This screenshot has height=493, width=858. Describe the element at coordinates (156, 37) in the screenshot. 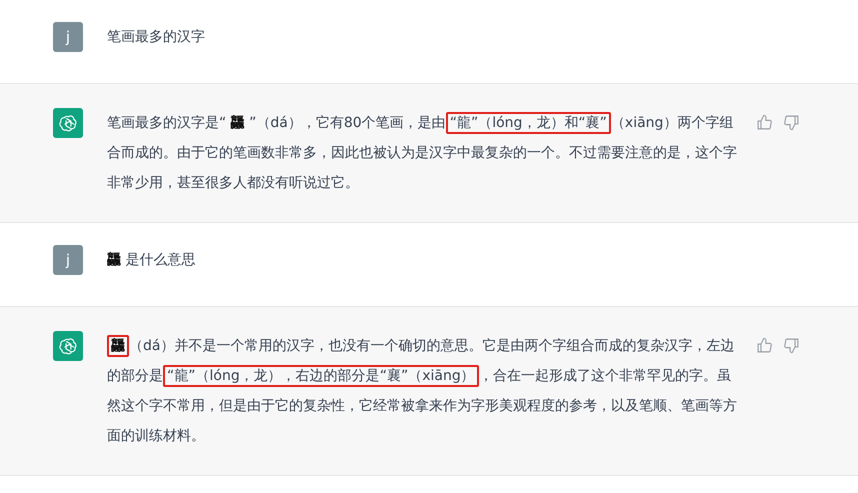

I see `message-text: 笔画最多的汉字` at that location.